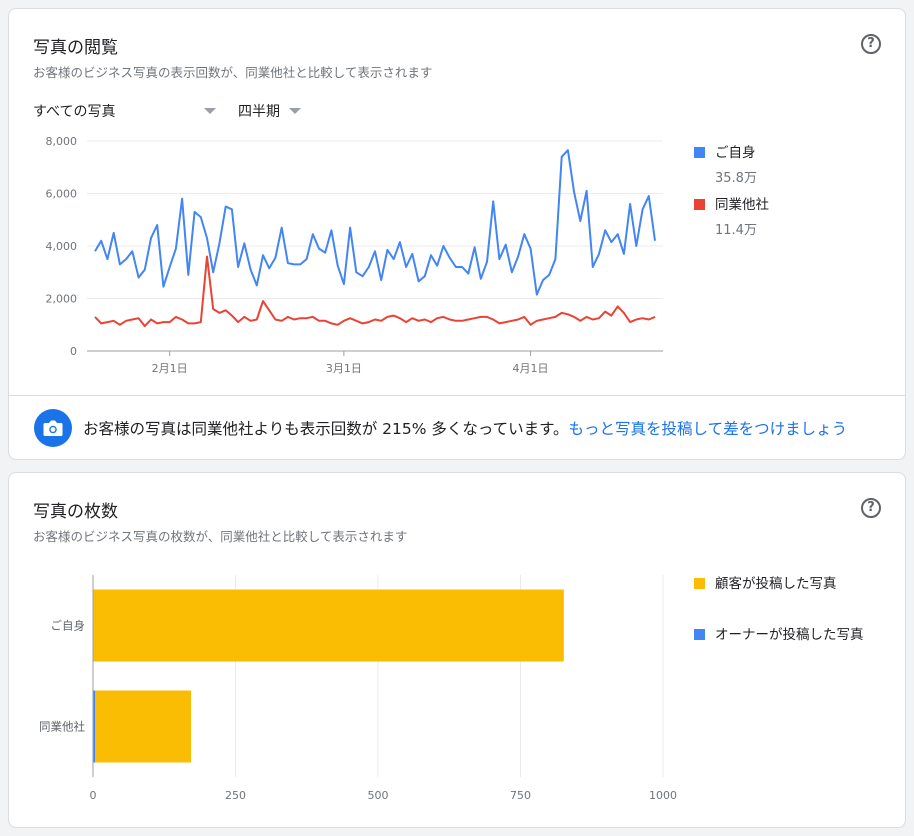 The image size is (914, 836). Describe the element at coordinates (235, 795) in the screenshot. I see `x-tick-label: 250` at that location.